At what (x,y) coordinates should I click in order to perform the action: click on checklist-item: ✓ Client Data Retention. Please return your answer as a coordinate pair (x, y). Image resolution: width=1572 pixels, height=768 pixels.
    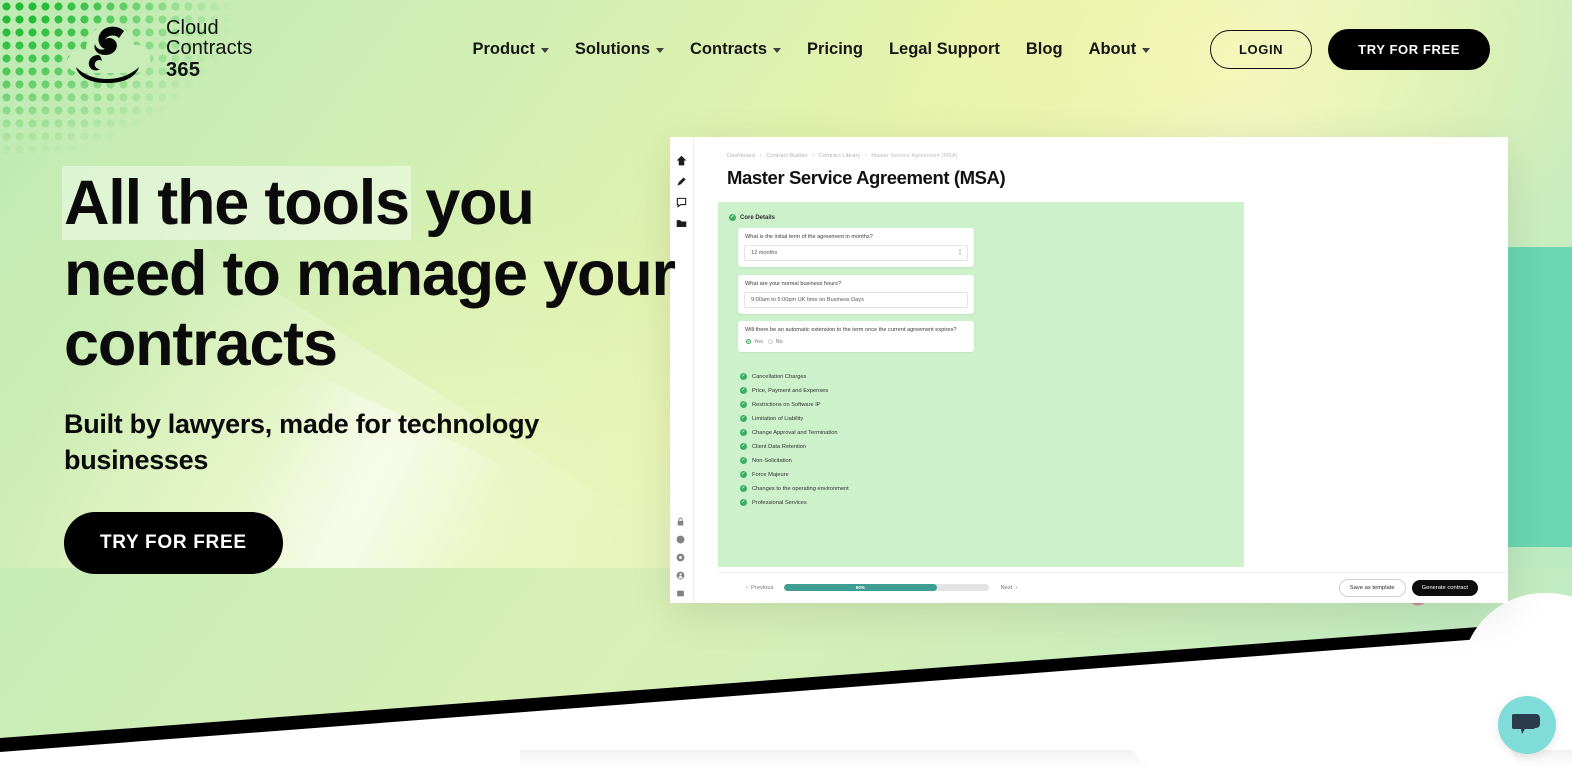
    Looking at the image, I should click on (773, 446).